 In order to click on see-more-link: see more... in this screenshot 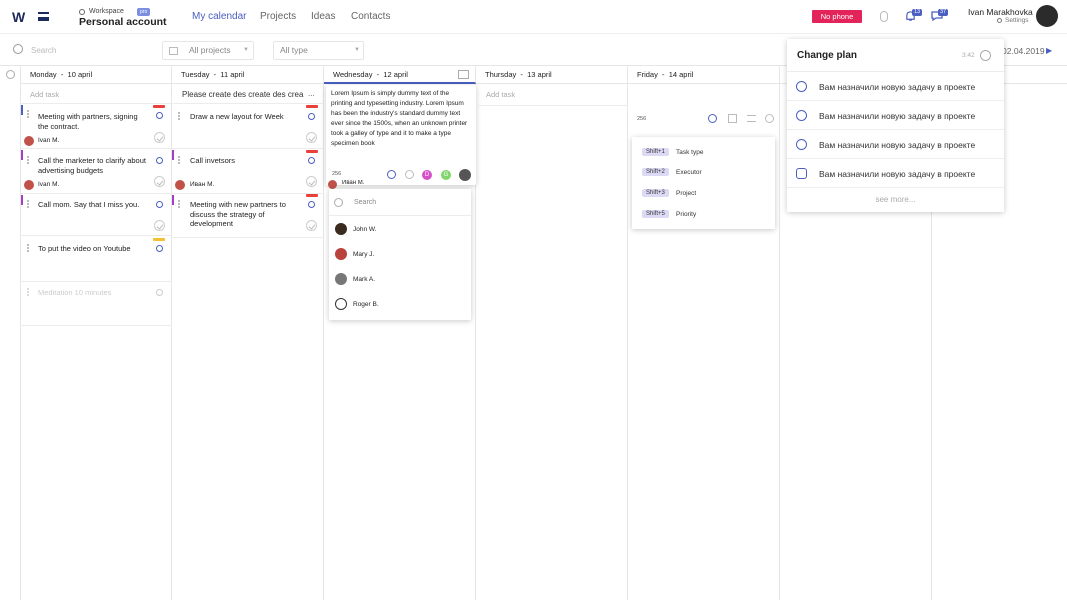, I will do `click(895, 199)`.